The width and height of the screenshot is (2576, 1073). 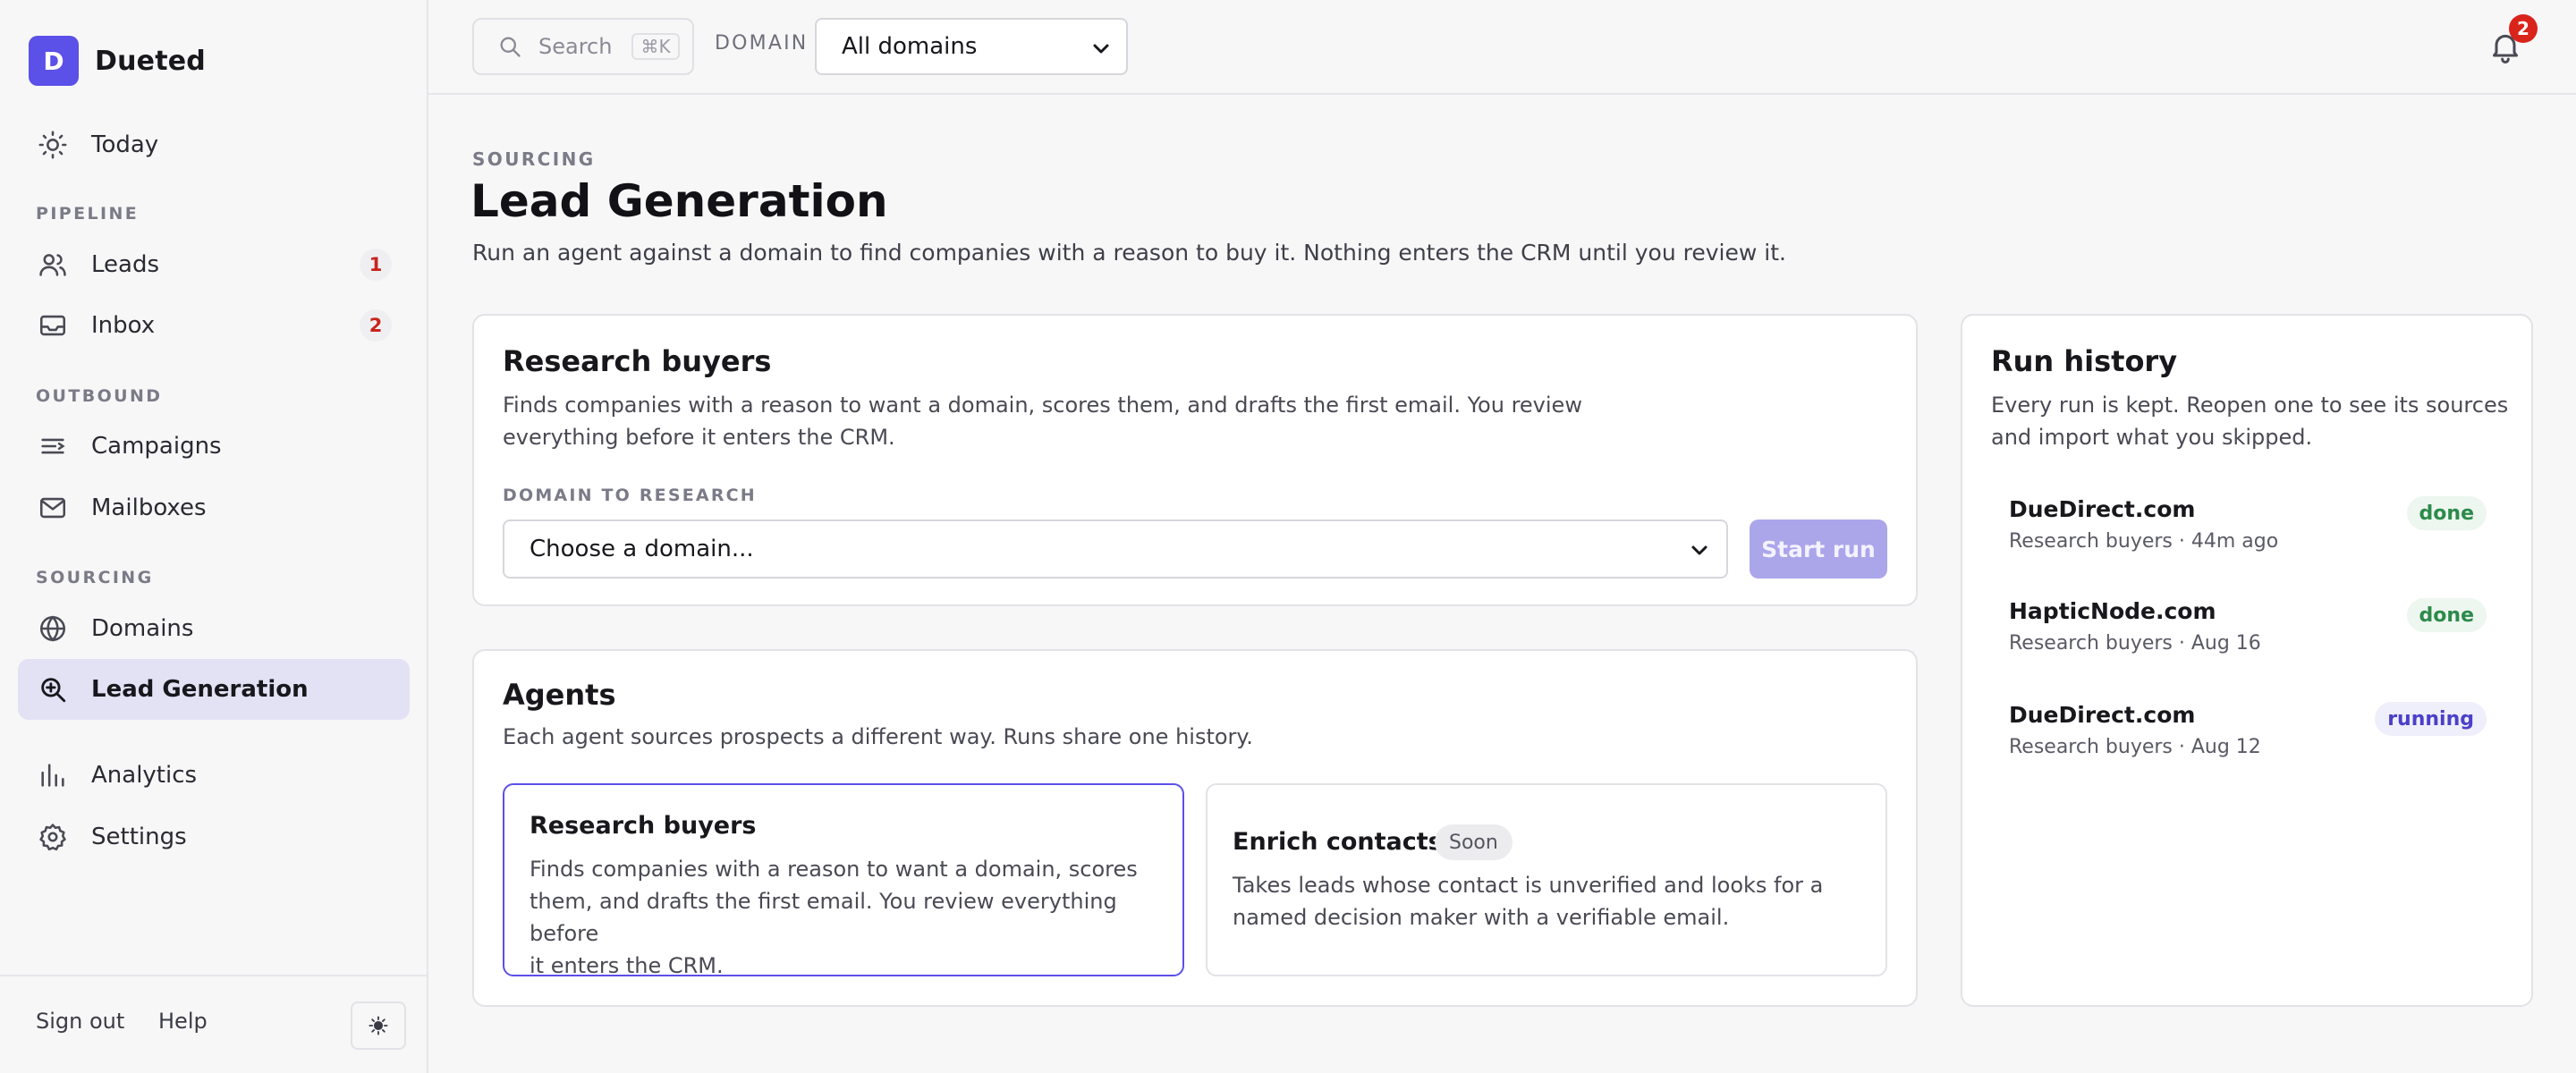 I want to click on bar-chart-icon, so click(x=52, y=775).